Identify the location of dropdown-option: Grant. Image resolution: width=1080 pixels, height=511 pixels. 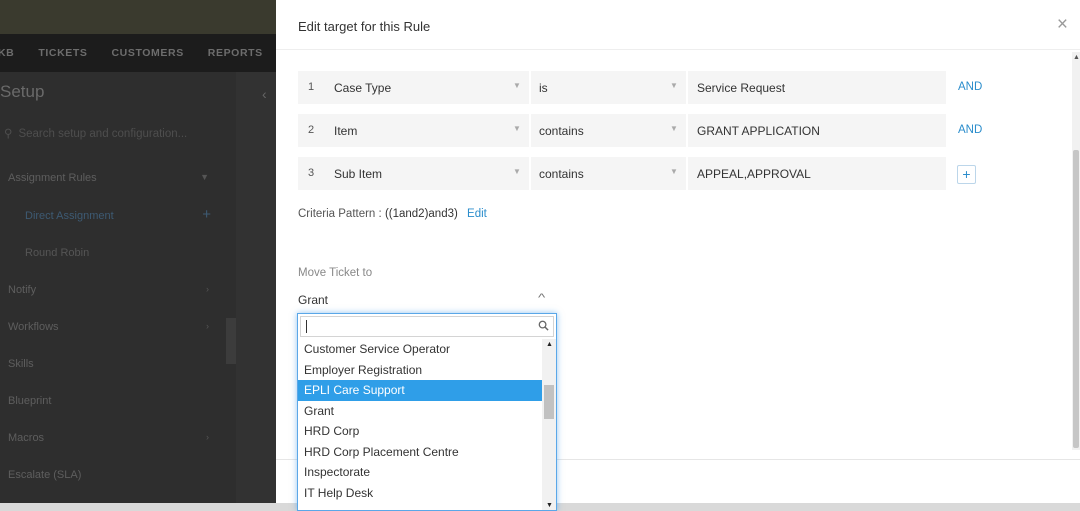
(420, 411).